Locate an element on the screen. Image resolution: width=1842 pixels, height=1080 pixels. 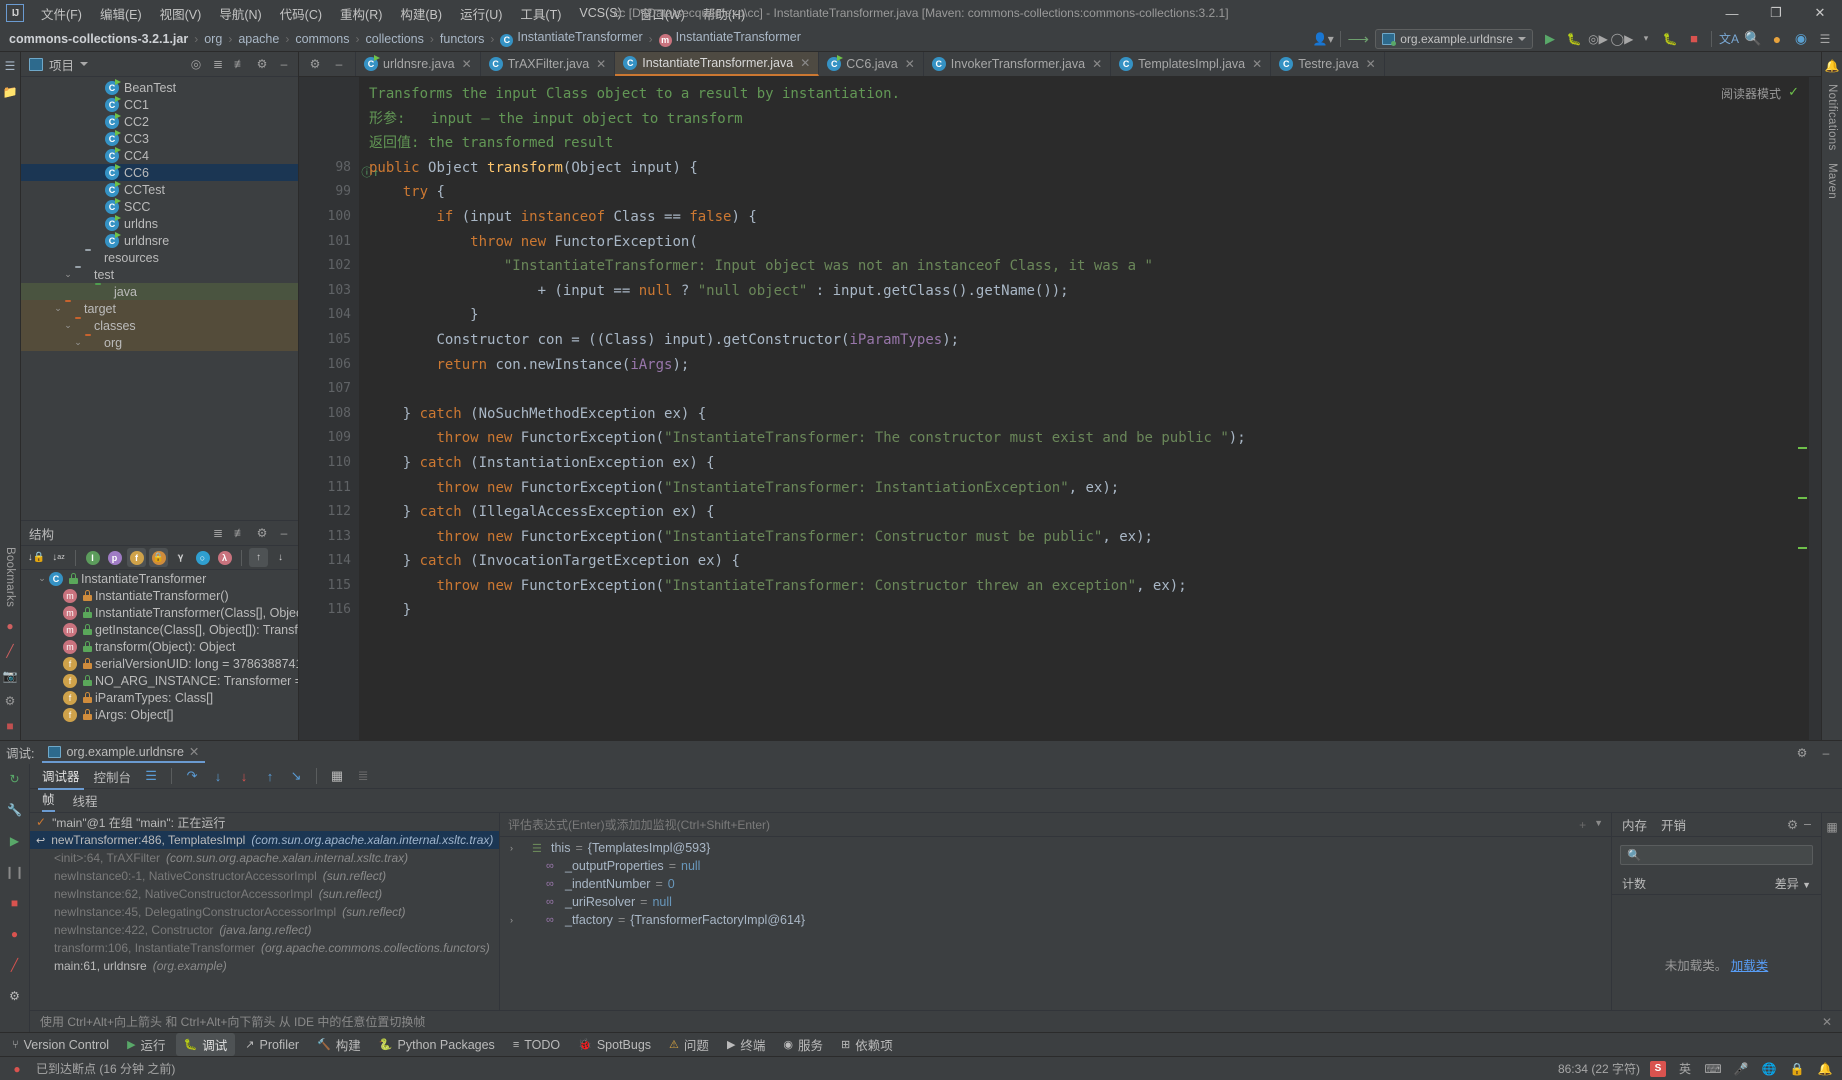
right-rail-label-maven: Maven is located at coordinates (1832, 181).